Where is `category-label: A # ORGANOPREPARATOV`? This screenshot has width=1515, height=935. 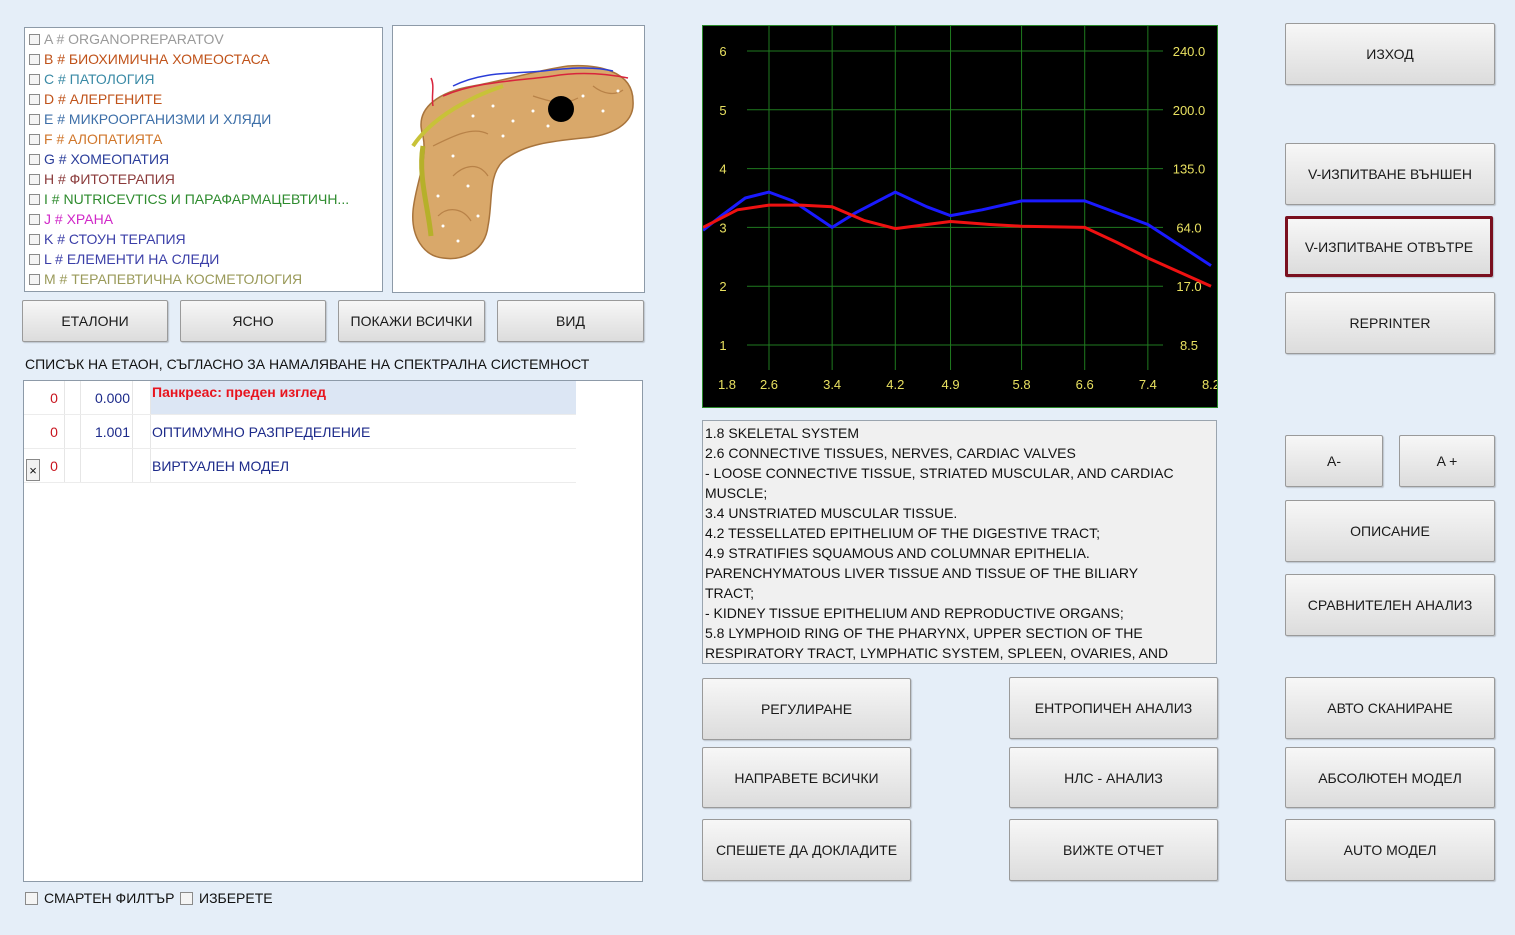 category-label: A # ORGANOPREPARATOV is located at coordinates (134, 39).